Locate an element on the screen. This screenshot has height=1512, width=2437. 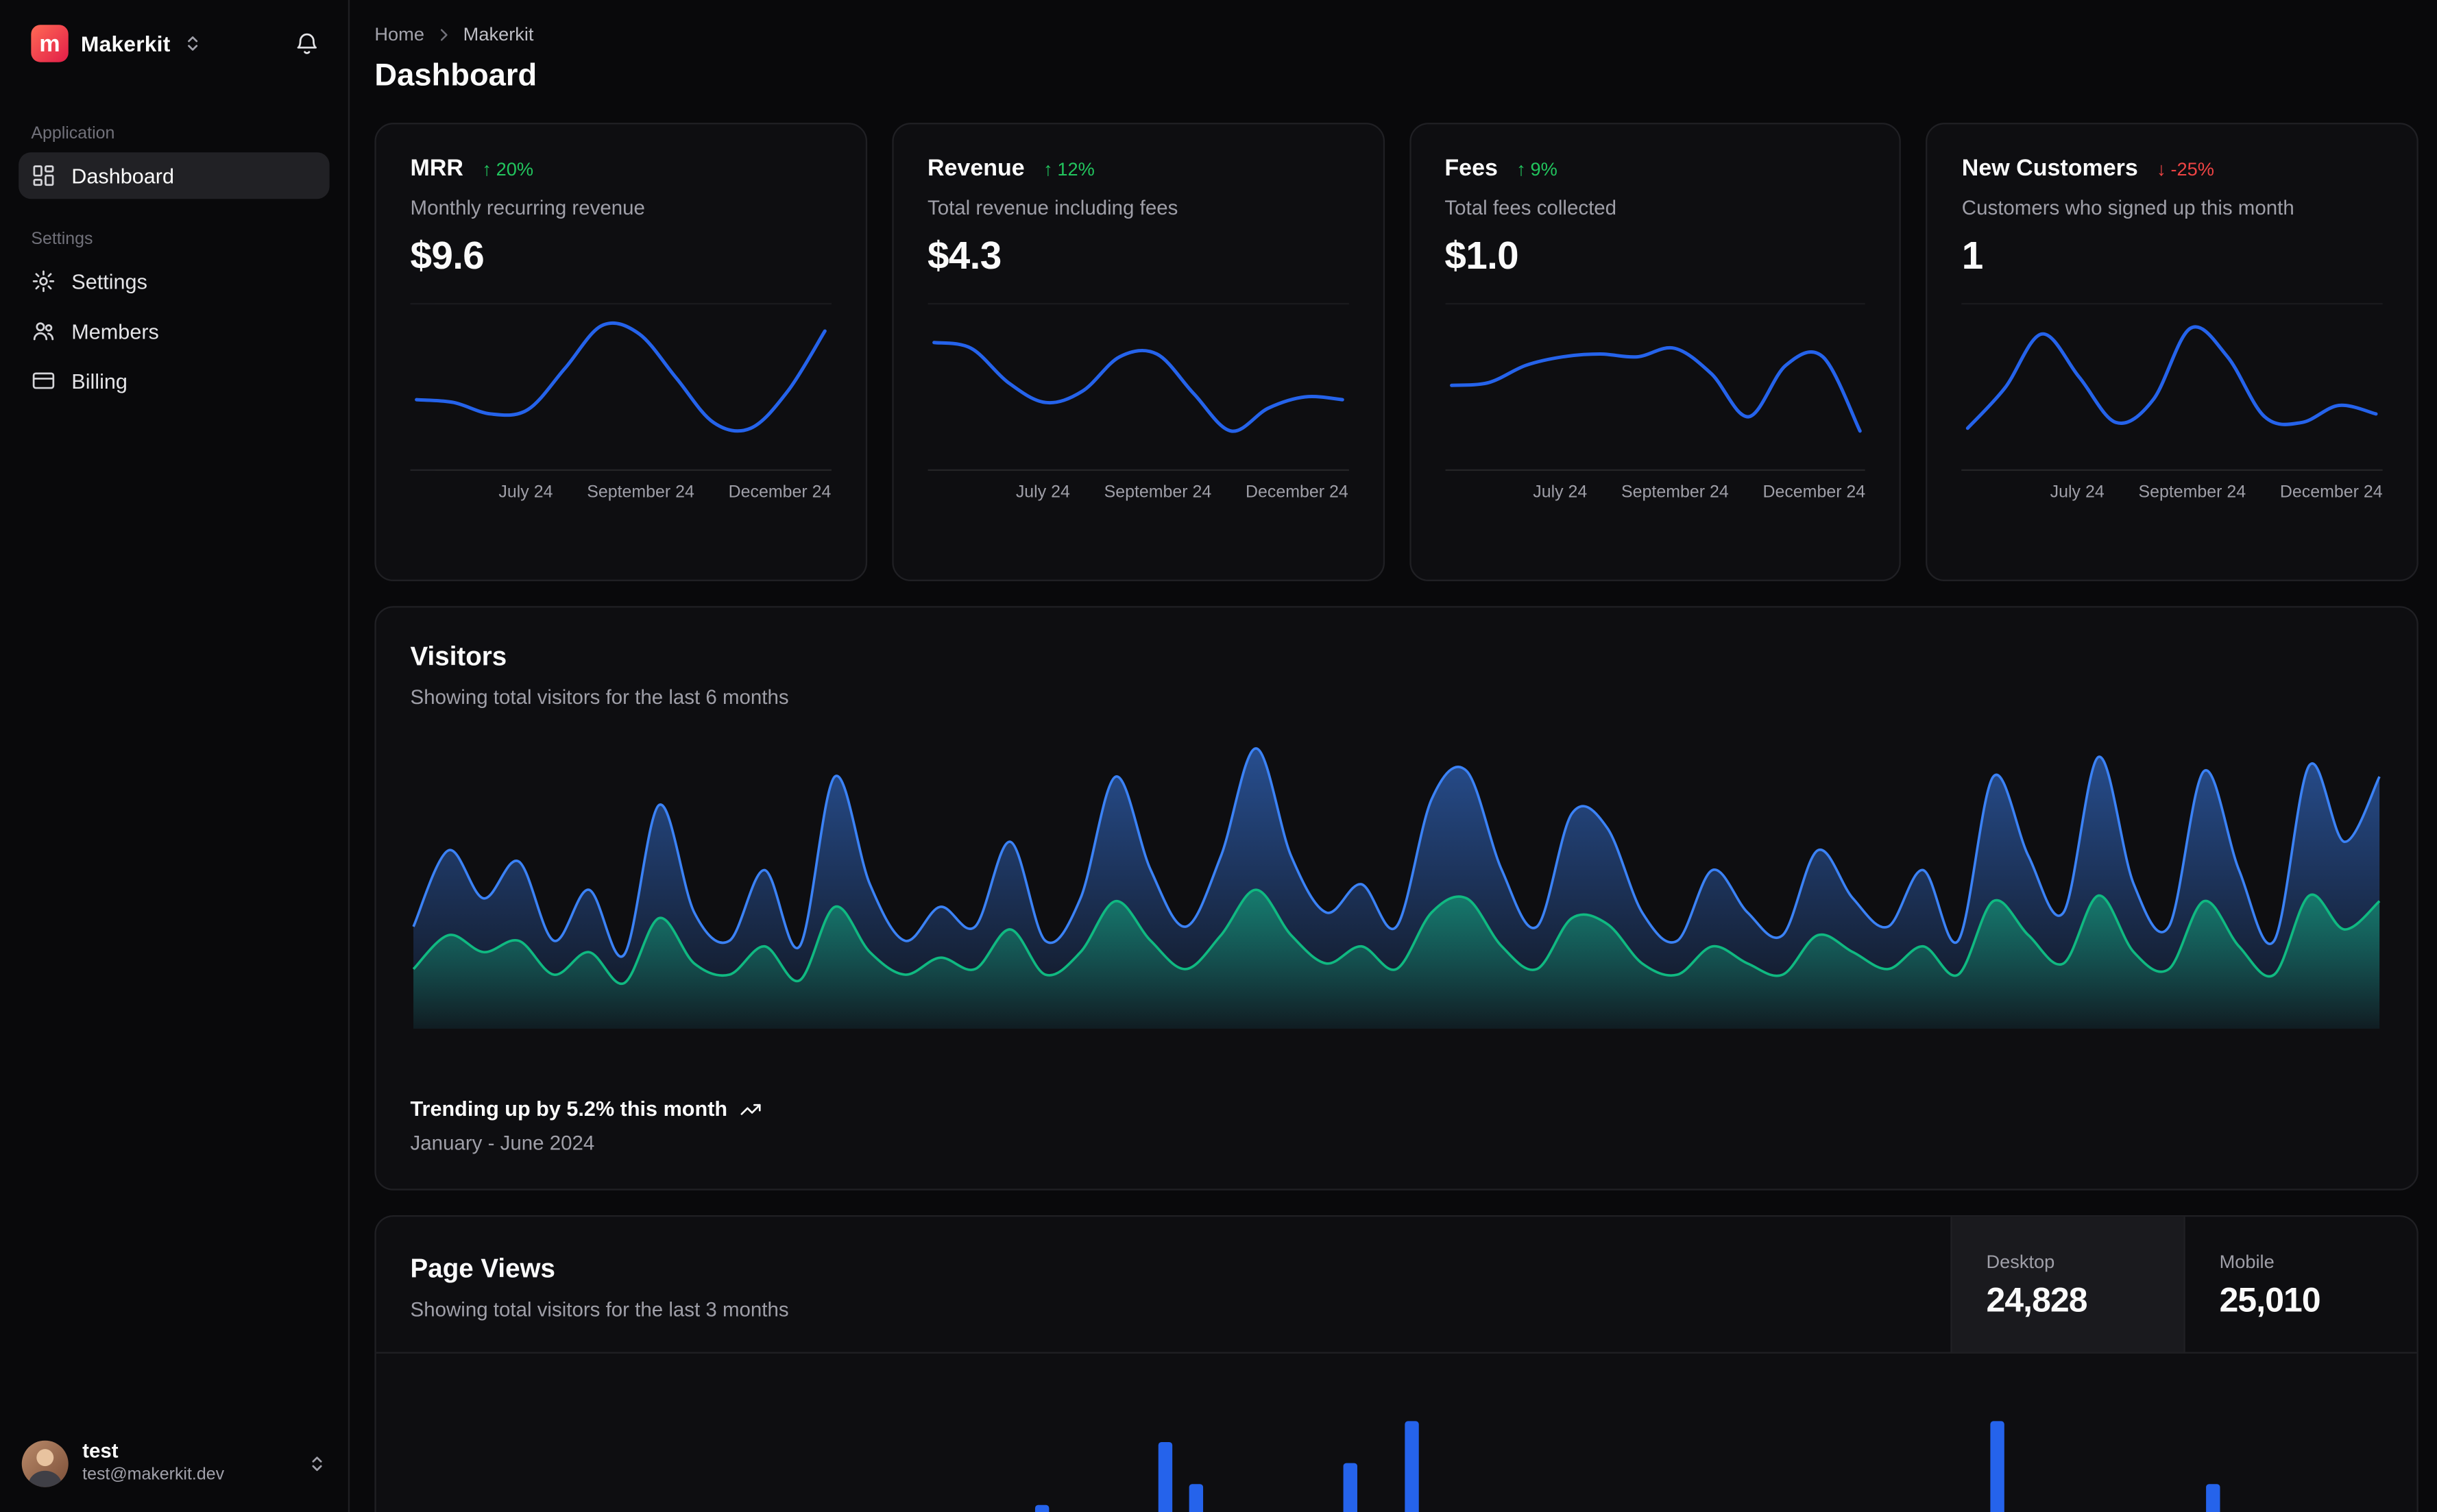
credit-card-icon is located at coordinates (44, 381).